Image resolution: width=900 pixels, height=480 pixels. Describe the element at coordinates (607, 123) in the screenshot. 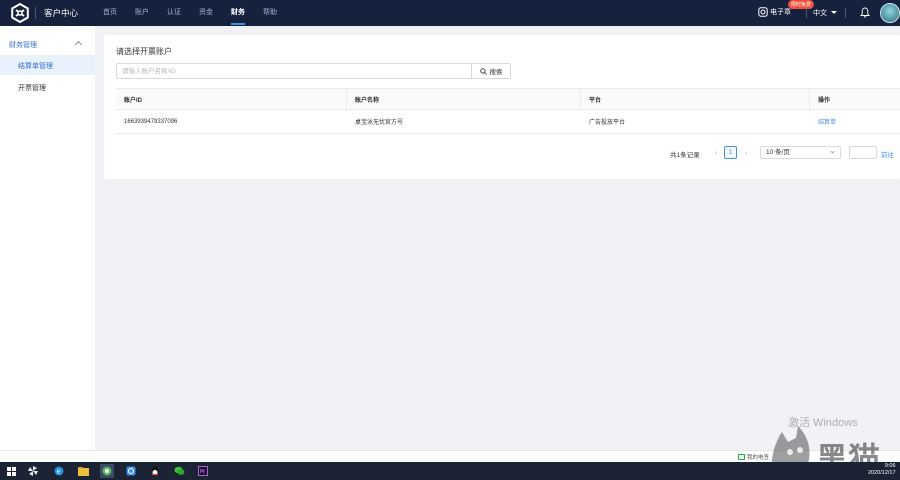

I see `platform-cell: 广告投放平台` at that location.